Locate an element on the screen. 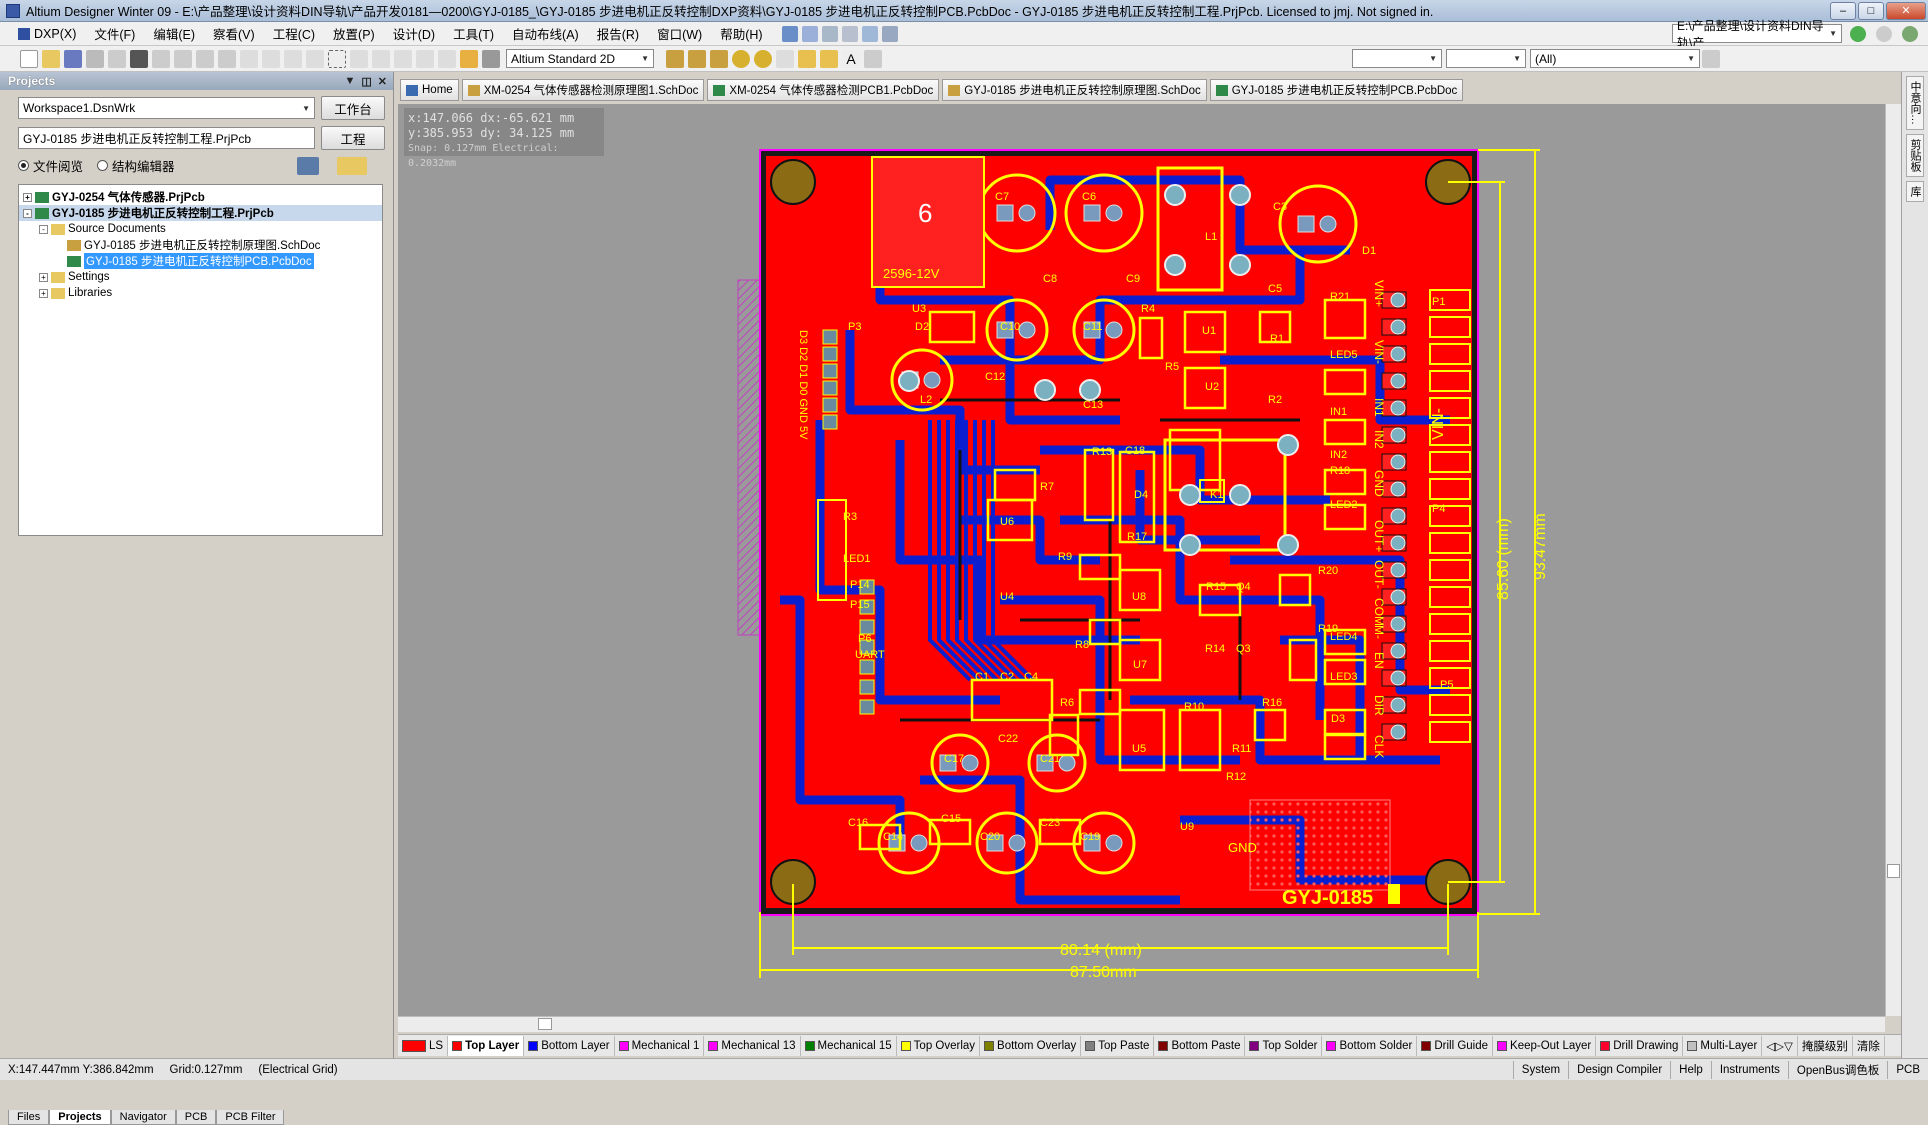  panel-tab: Projects is located at coordinates (80, 1117).